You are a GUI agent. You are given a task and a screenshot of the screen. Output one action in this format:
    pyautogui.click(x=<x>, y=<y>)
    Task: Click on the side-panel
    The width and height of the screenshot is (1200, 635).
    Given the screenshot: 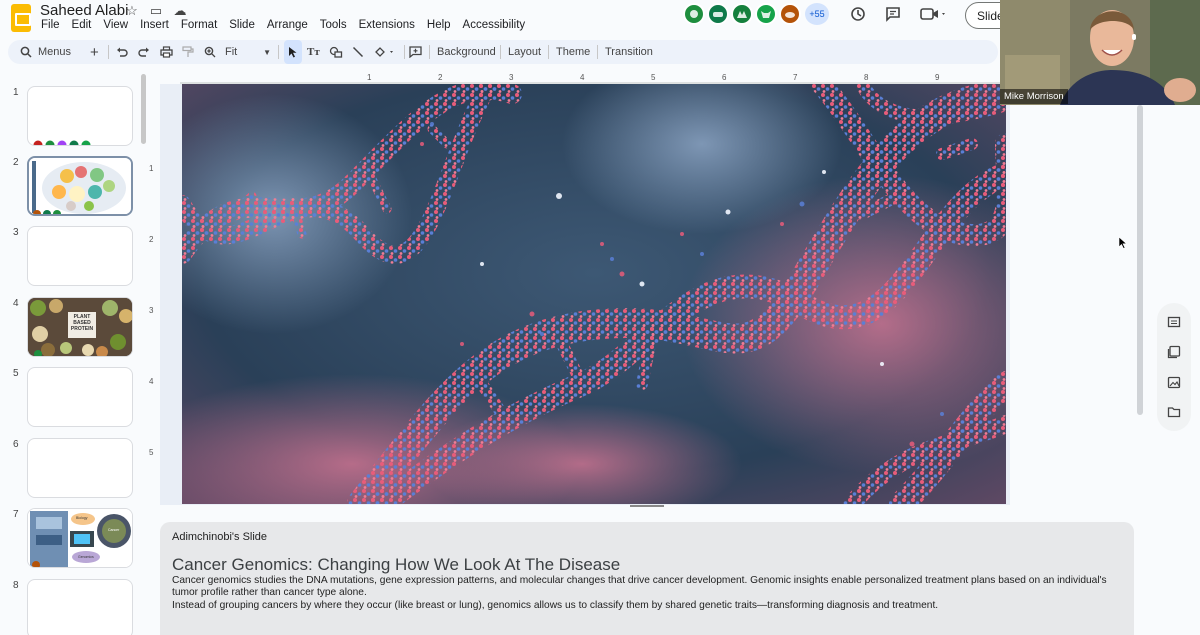 What is the action you would take?
    pyautogui.click(x=1174, y=367)
    